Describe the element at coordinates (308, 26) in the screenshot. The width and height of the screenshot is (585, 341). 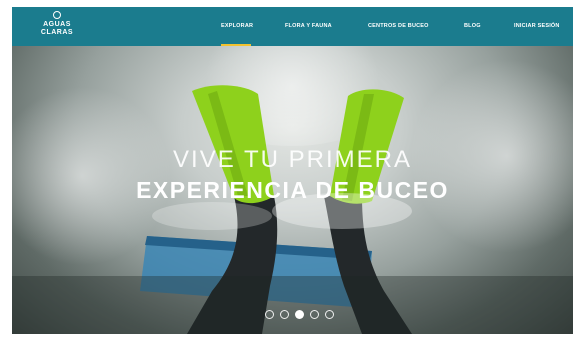
I see `nav-item-flora-y-fauna: FLORA Y FAUNA` at that location.